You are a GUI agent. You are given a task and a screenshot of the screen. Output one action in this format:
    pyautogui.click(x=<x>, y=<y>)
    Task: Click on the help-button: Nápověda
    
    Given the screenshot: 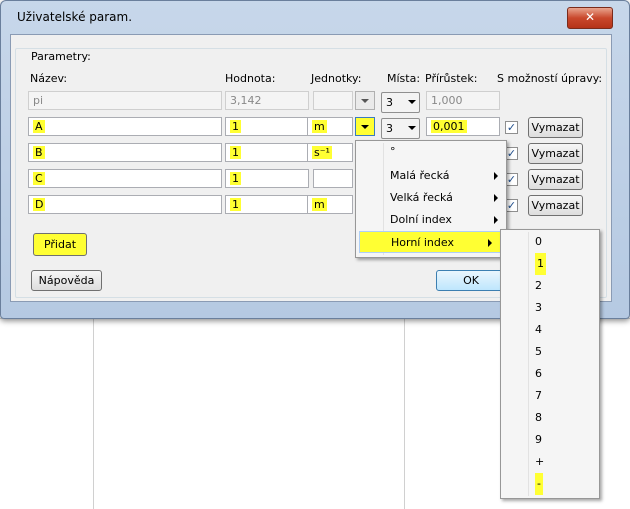 What is the action you would take?
    pyautogui.click(x=66, y=280)
    